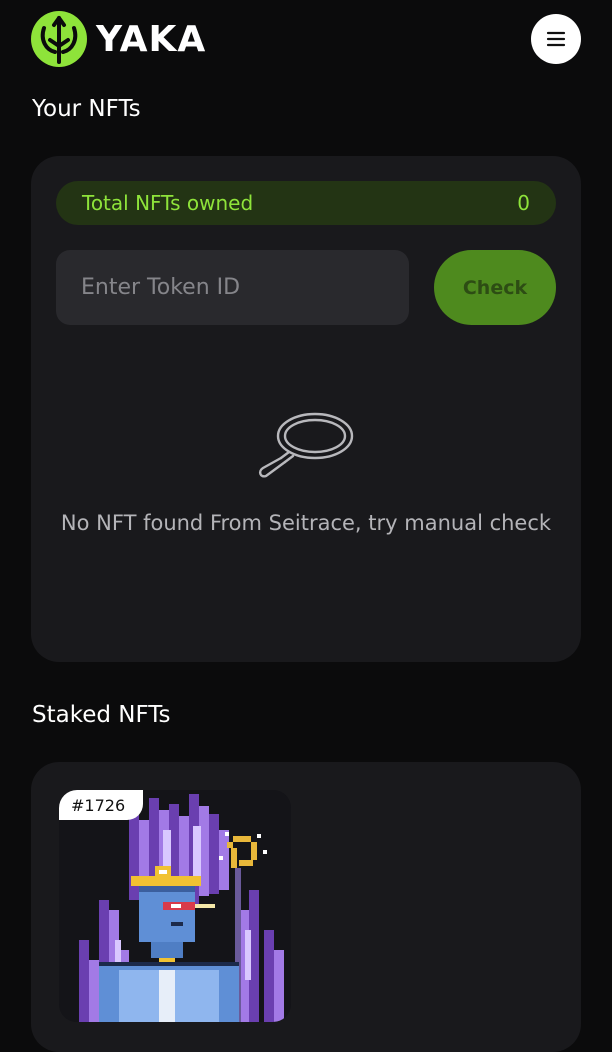 This screenshot has width=612, height=1052. I want to click on token-id-input, so click(232, 287).